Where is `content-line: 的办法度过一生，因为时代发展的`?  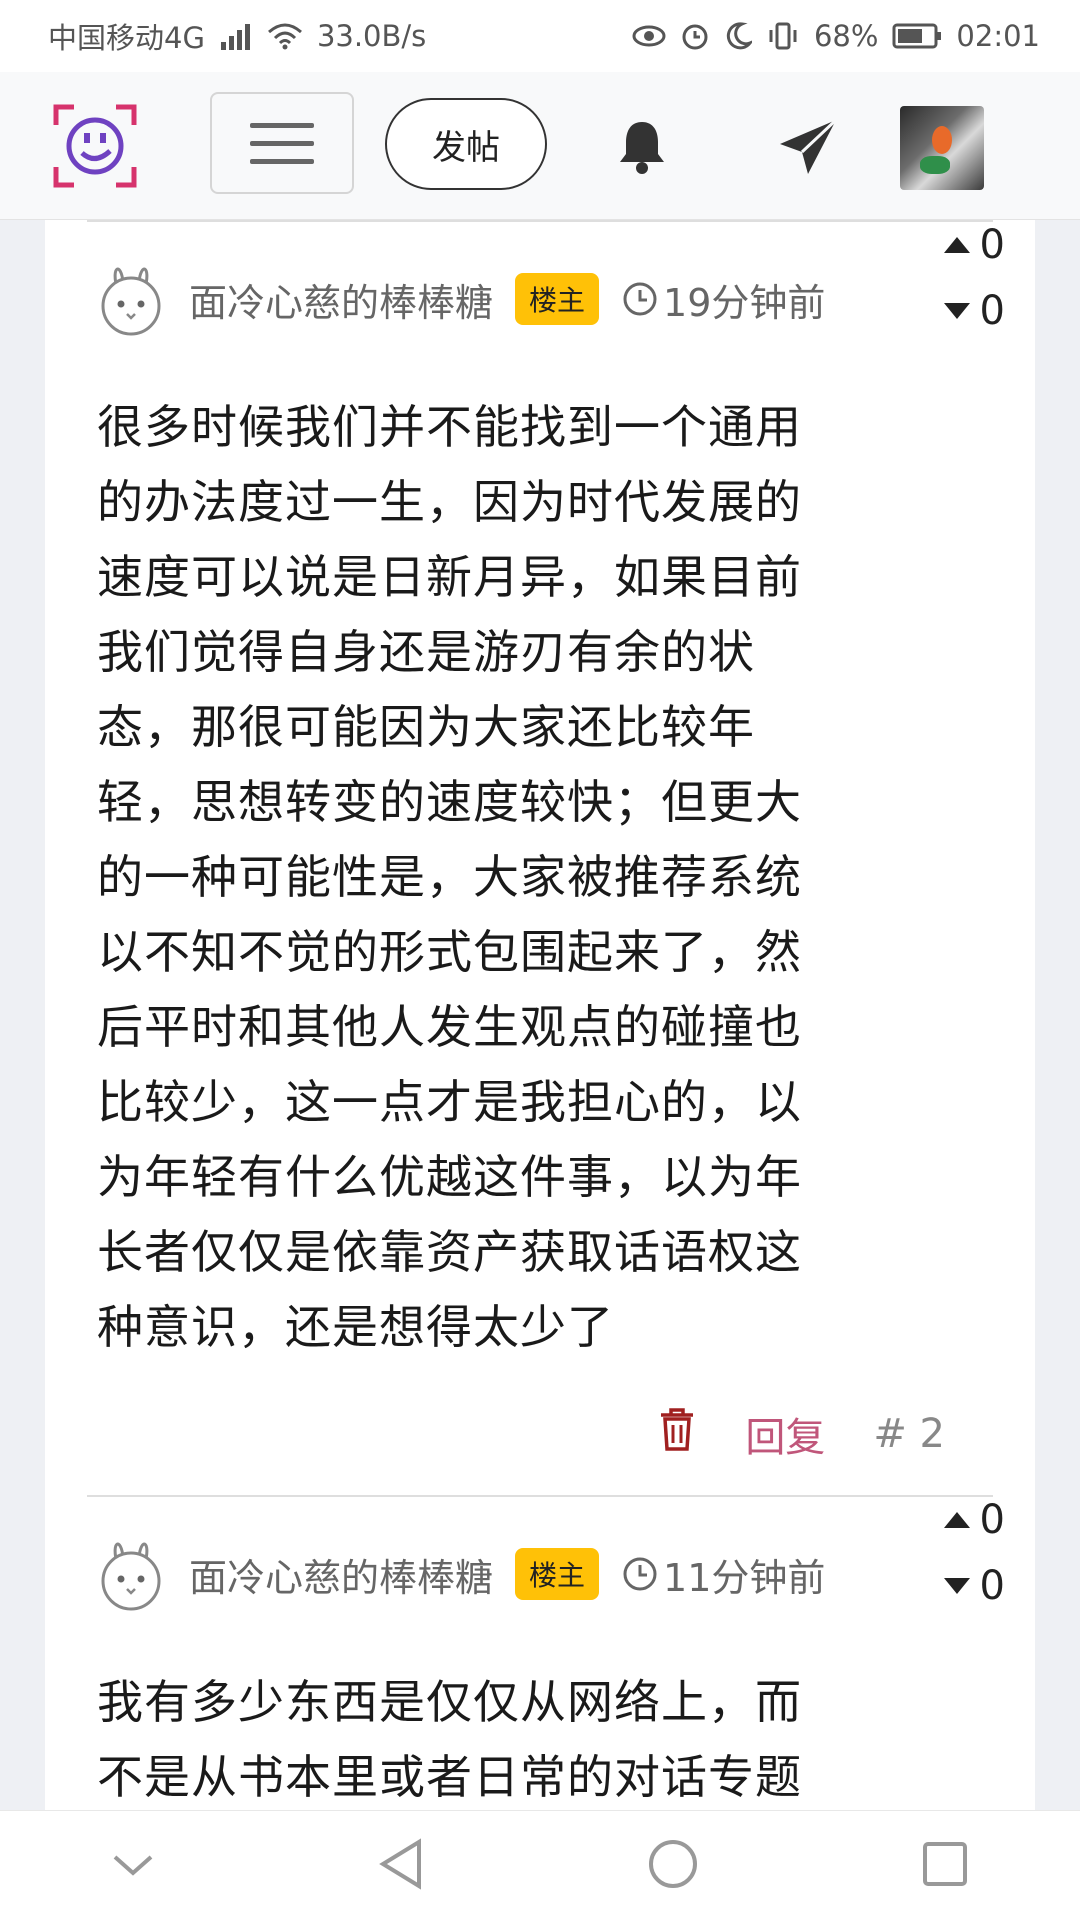 content-line: 的办法度过一生，因为时代发展的 is located at coordinates (449, 502).